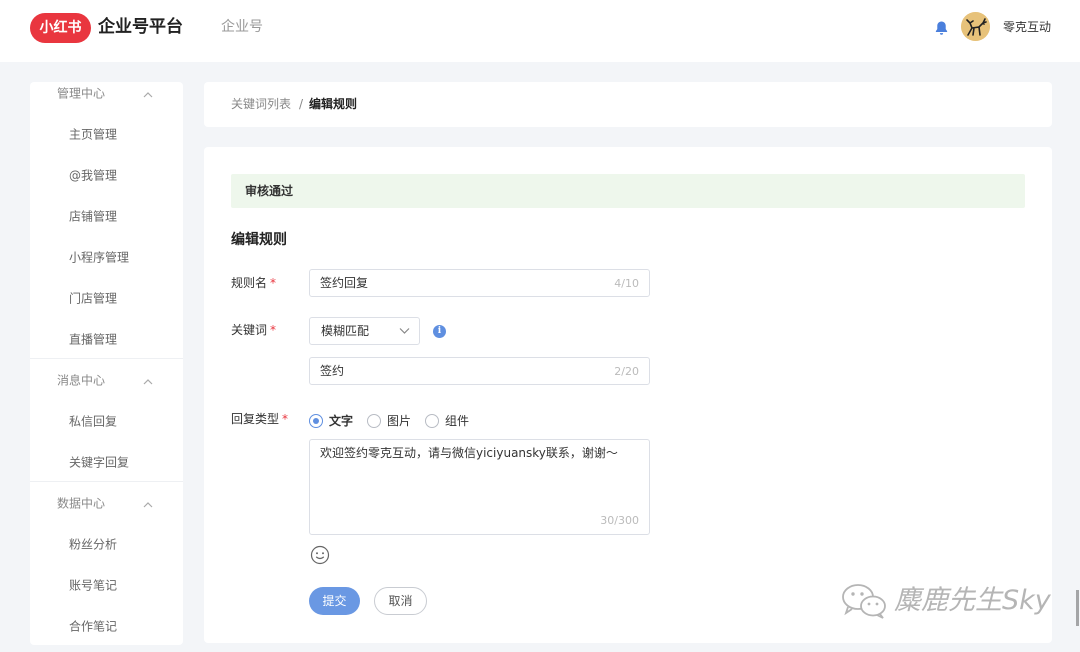 Image resolution: width=1080 pixels, height=652 pixels. I want to click on breadcrumb-current: 编辑规则, so click(333, 104).